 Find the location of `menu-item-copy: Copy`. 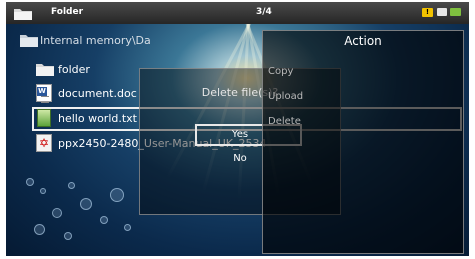

menu-item-copy: Copy is located at coordinates (280, 71).